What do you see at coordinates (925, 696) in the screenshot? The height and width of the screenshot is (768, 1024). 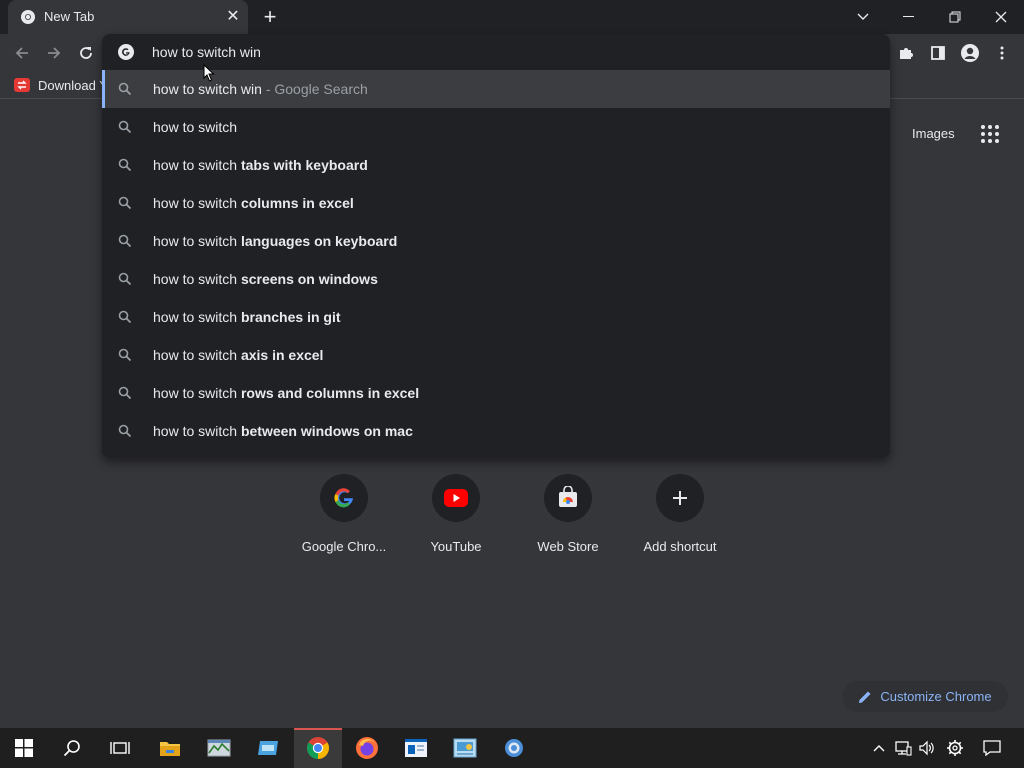 I see `customize-chrome-button: Customize Chrome` at bounding box center [925, 696].